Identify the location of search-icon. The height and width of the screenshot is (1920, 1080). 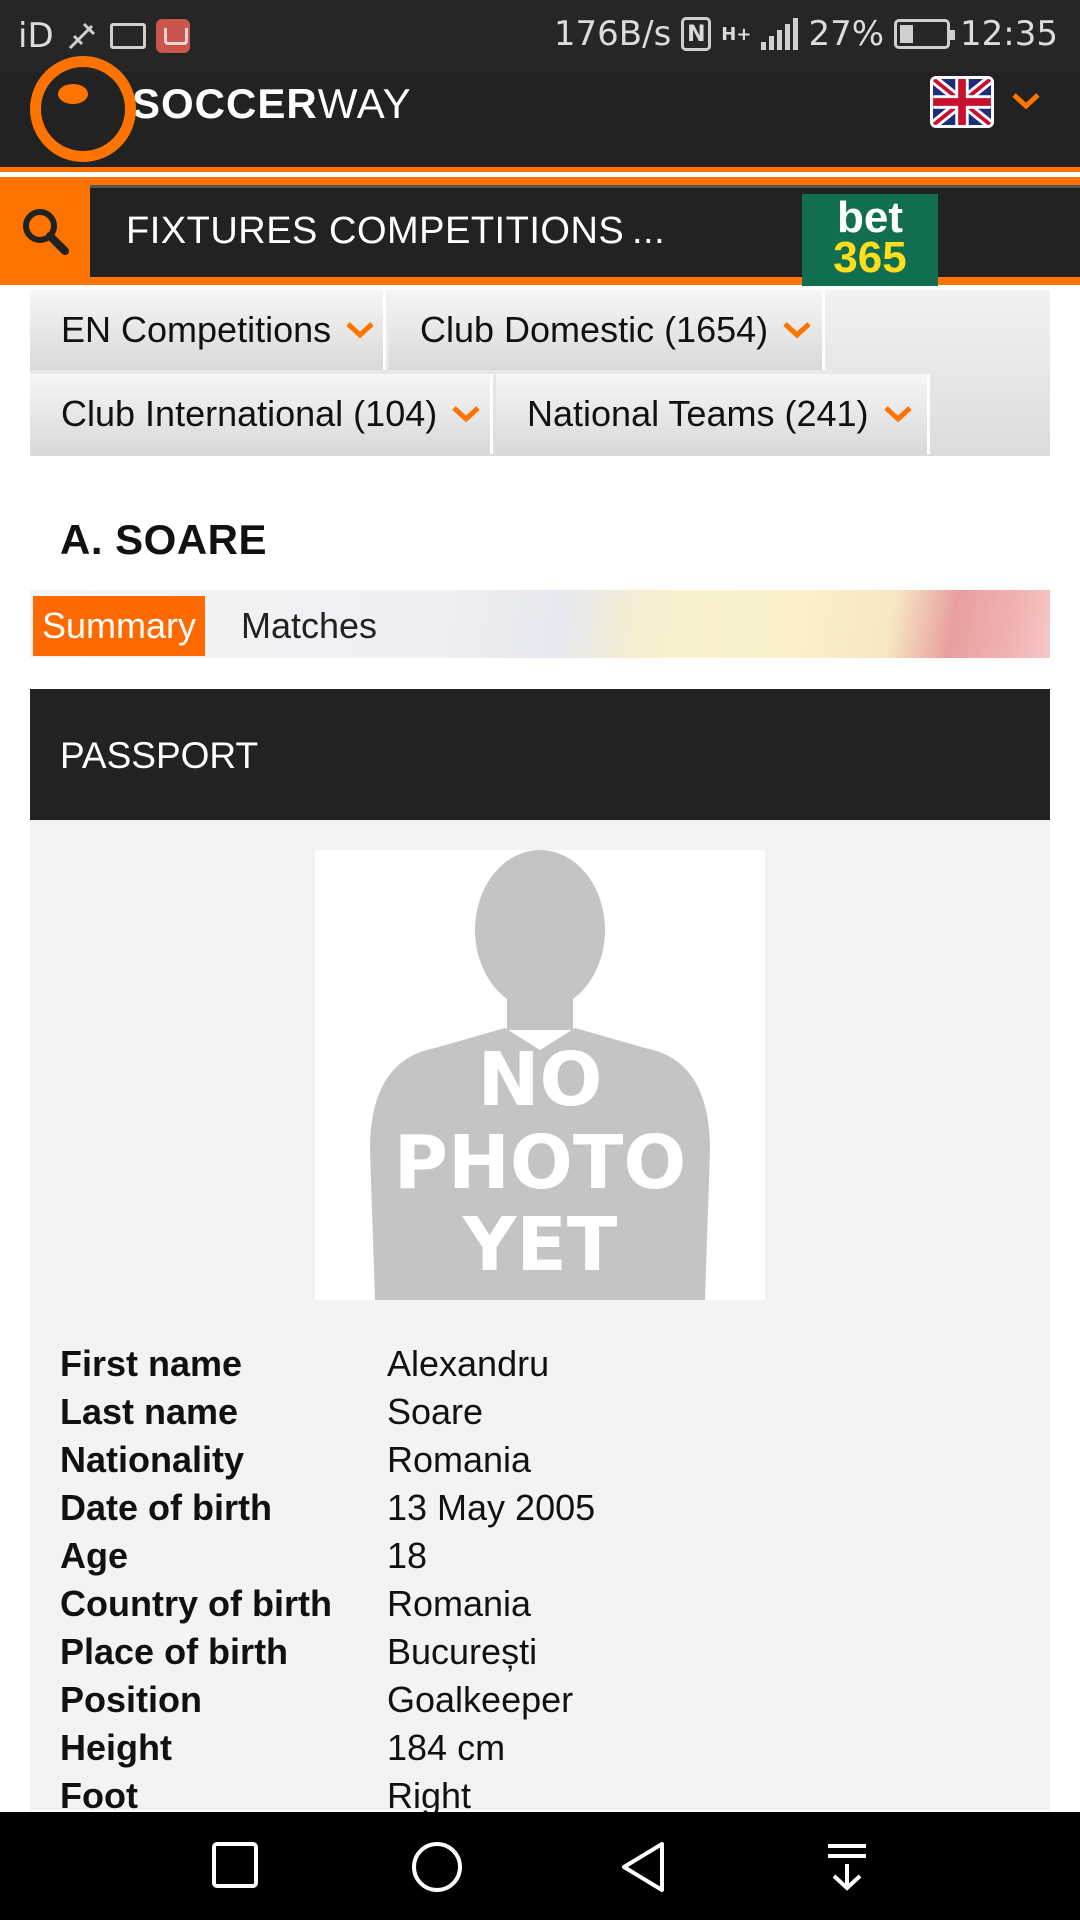
(46, 232).